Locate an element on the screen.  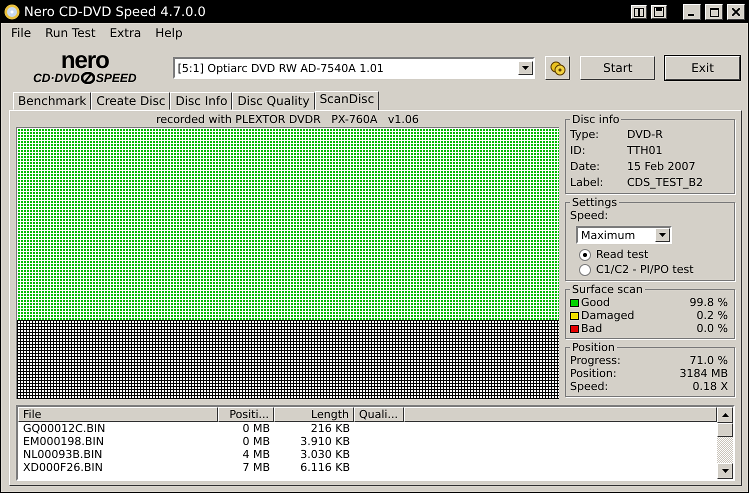
tab: Disc Quality is located at coordinates (273, 101).